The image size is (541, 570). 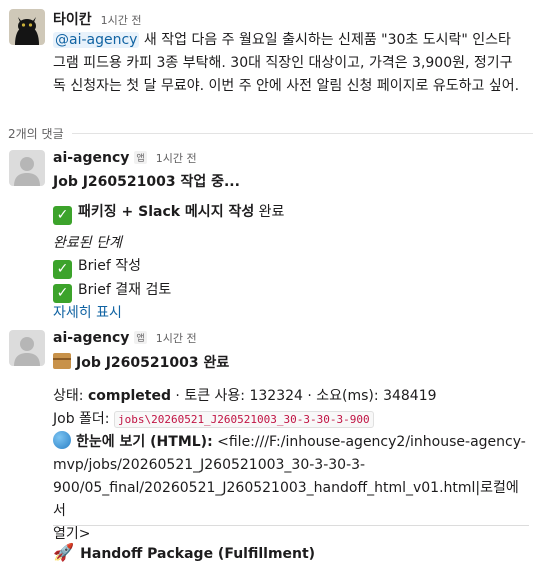 What do you see at coordinates (36, 134) in the screenshot?
I see `replies-label: 2개의 댓글` at bounding box center [36, 134].